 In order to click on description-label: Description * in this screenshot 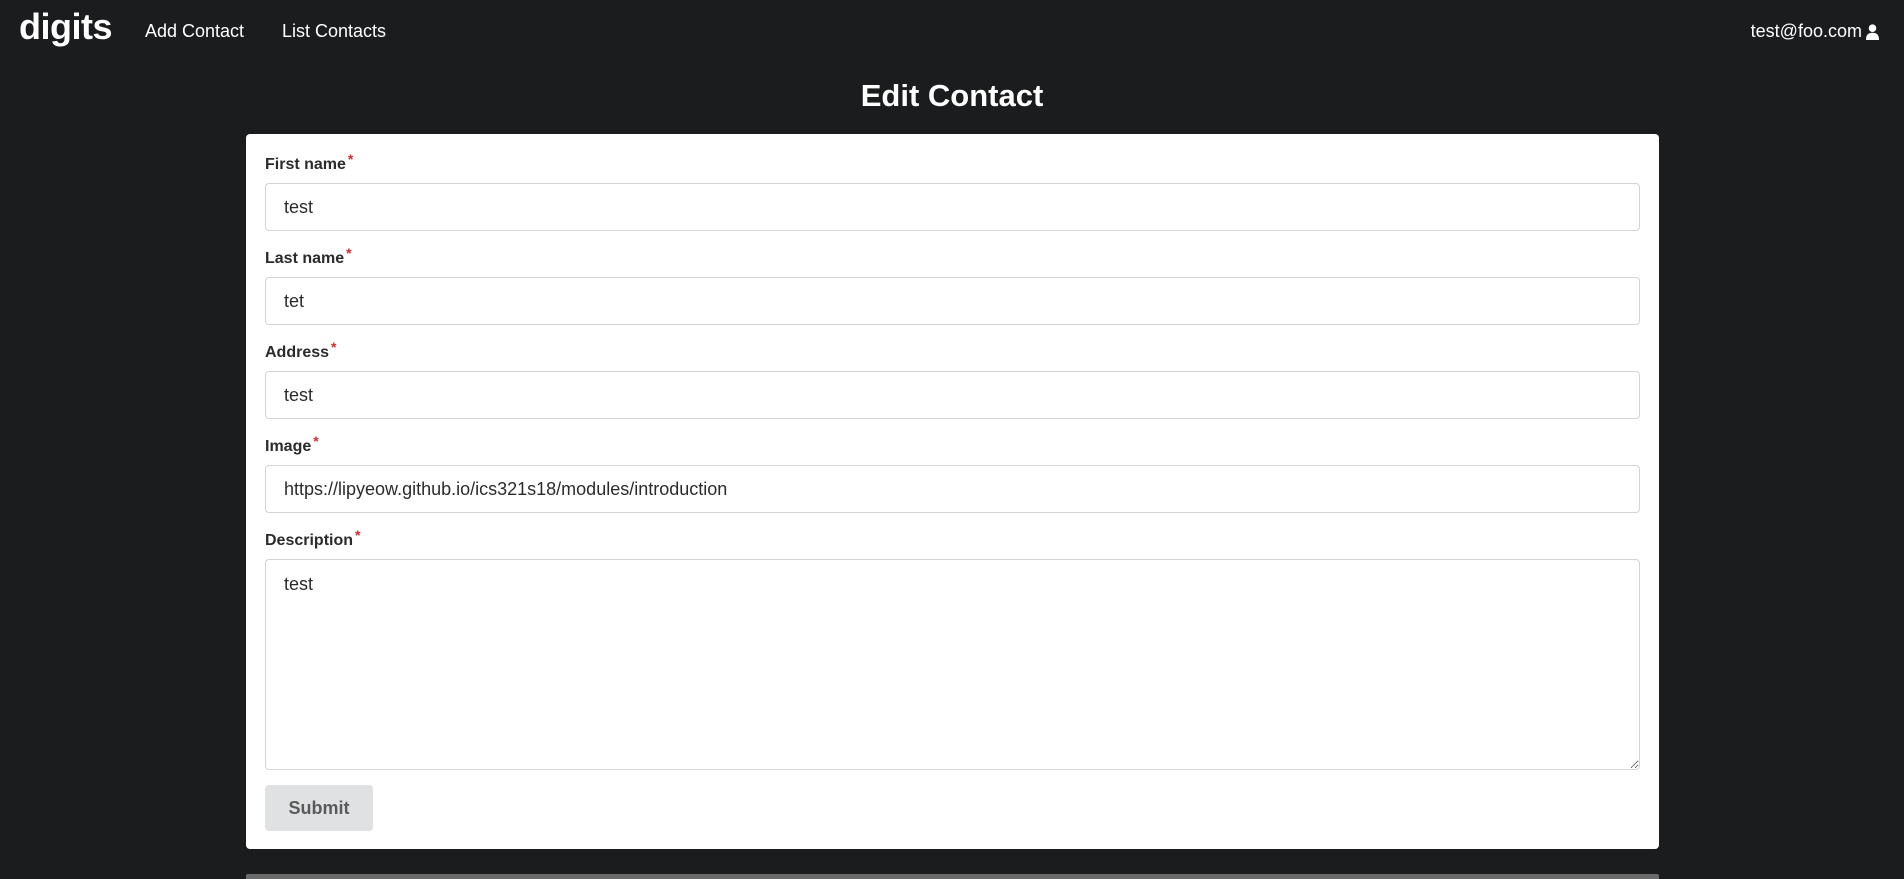, I will do `click(313, 538)`.